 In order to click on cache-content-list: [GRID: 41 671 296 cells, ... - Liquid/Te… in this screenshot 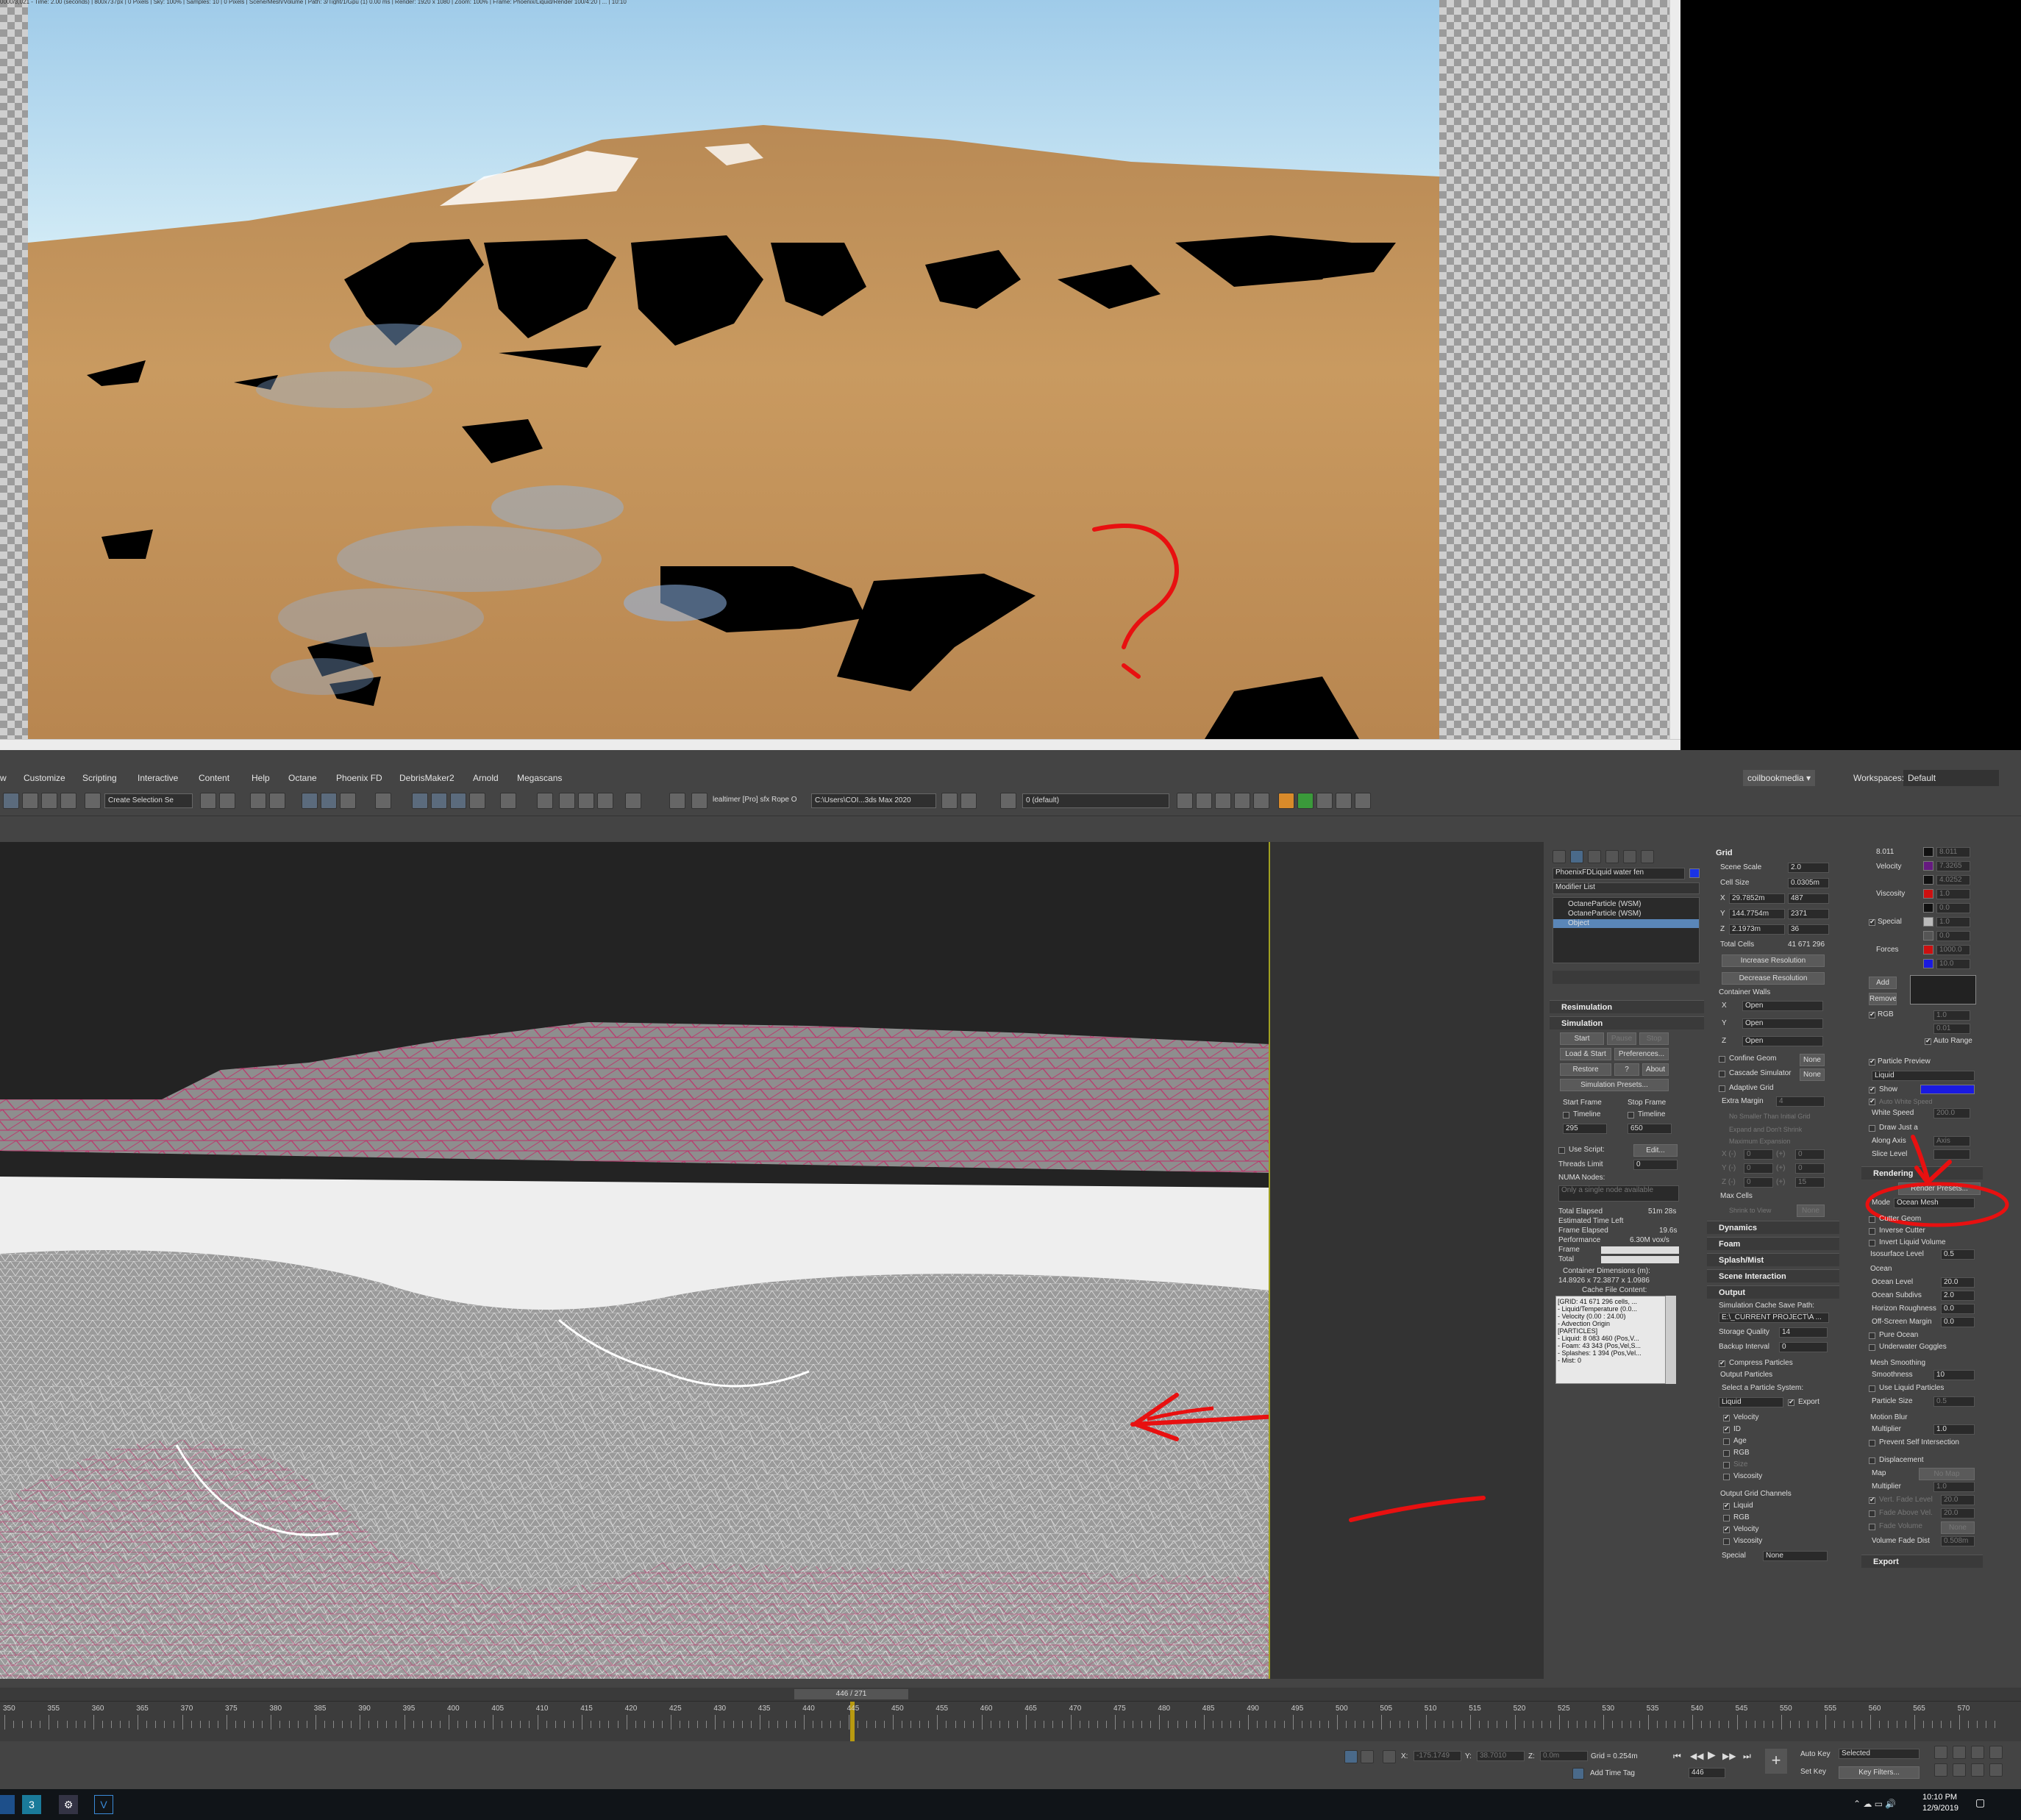, I will do `click(1611, 1340)`.